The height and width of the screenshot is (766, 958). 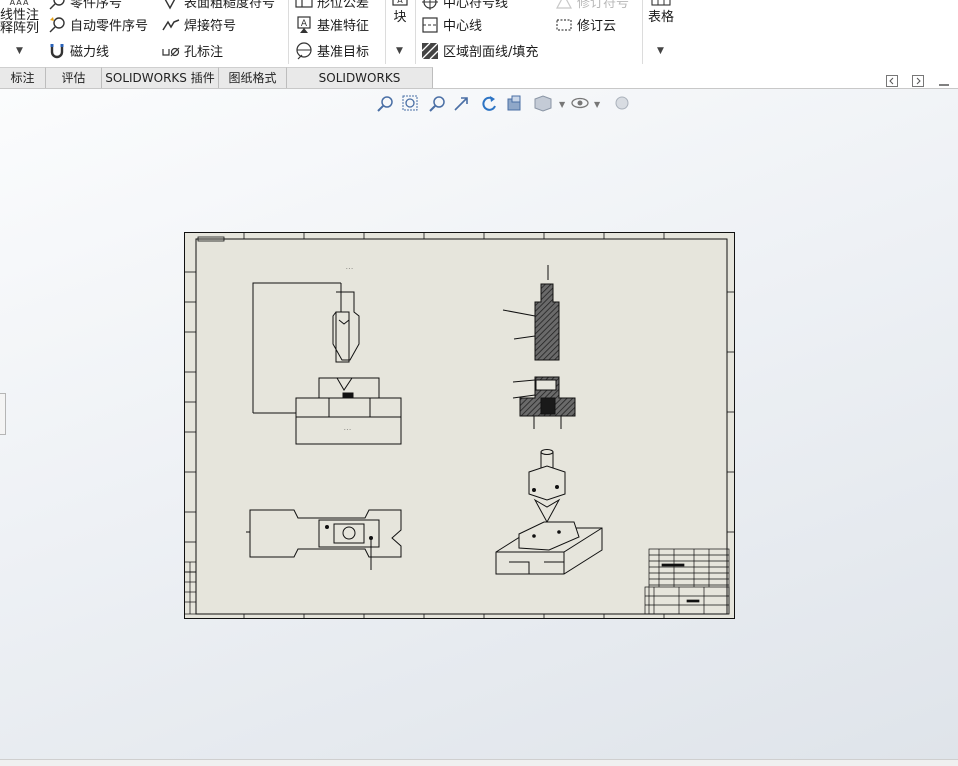 I want to click on weld-symbol-label: 焊接符号, so click(x=210, y=26).